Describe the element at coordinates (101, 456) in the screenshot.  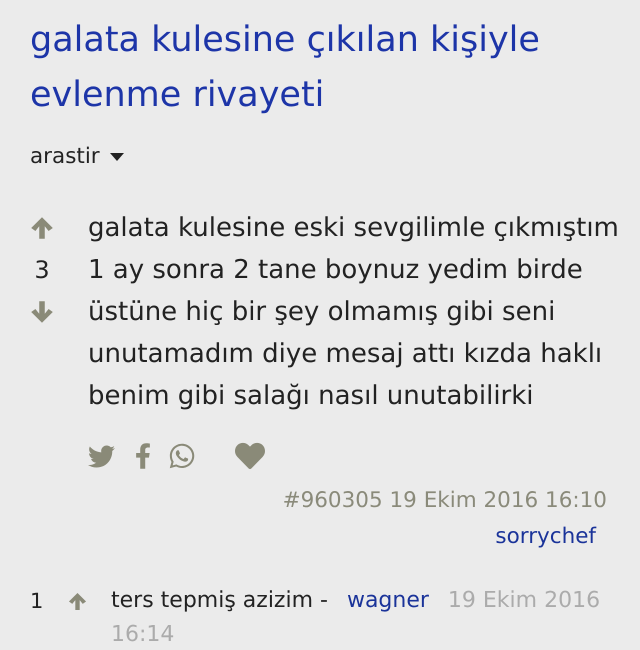
I see `bird-icon` at that location.